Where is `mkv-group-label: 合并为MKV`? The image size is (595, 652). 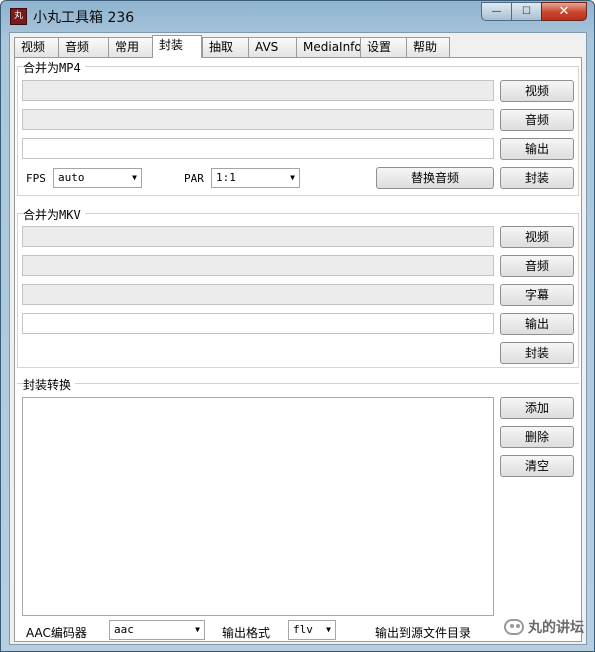
mkv-group-label: 合并为MKV is located at coordinates (54, 214).